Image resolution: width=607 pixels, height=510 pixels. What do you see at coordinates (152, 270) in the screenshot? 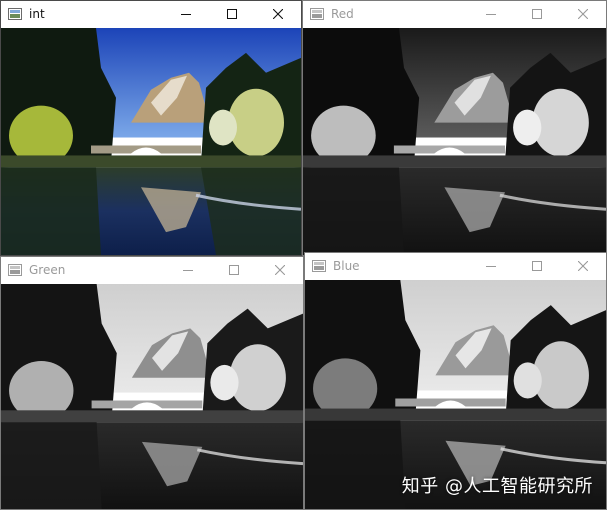
I see `title-bar: Green` at bounding box center [152, 270].